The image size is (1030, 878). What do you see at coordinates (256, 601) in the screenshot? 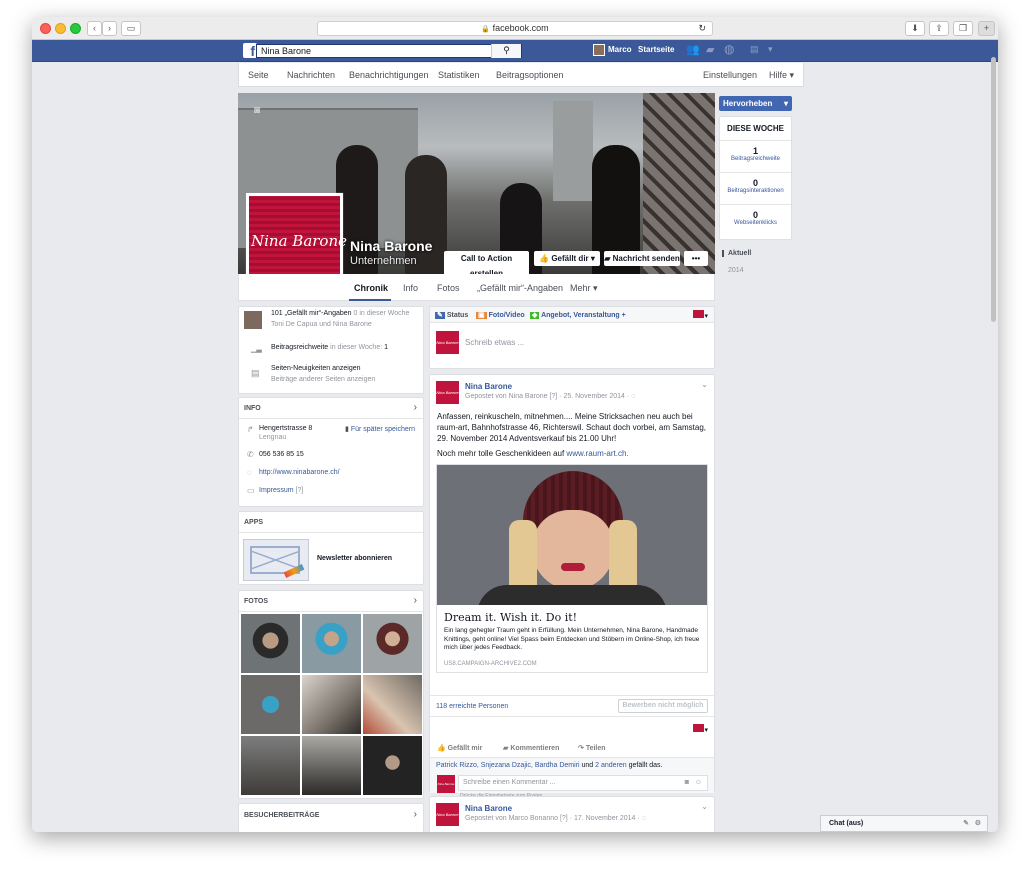
I see `photos-heading: FOTOS` at bounding box center [256, 601].